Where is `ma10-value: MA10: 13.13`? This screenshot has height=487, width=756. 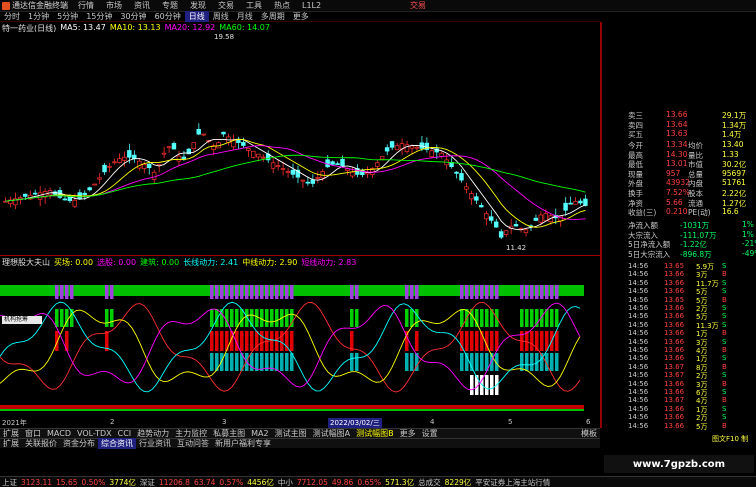 ma10-value: MA10: 13.13 is located at coordinates (135, 27).